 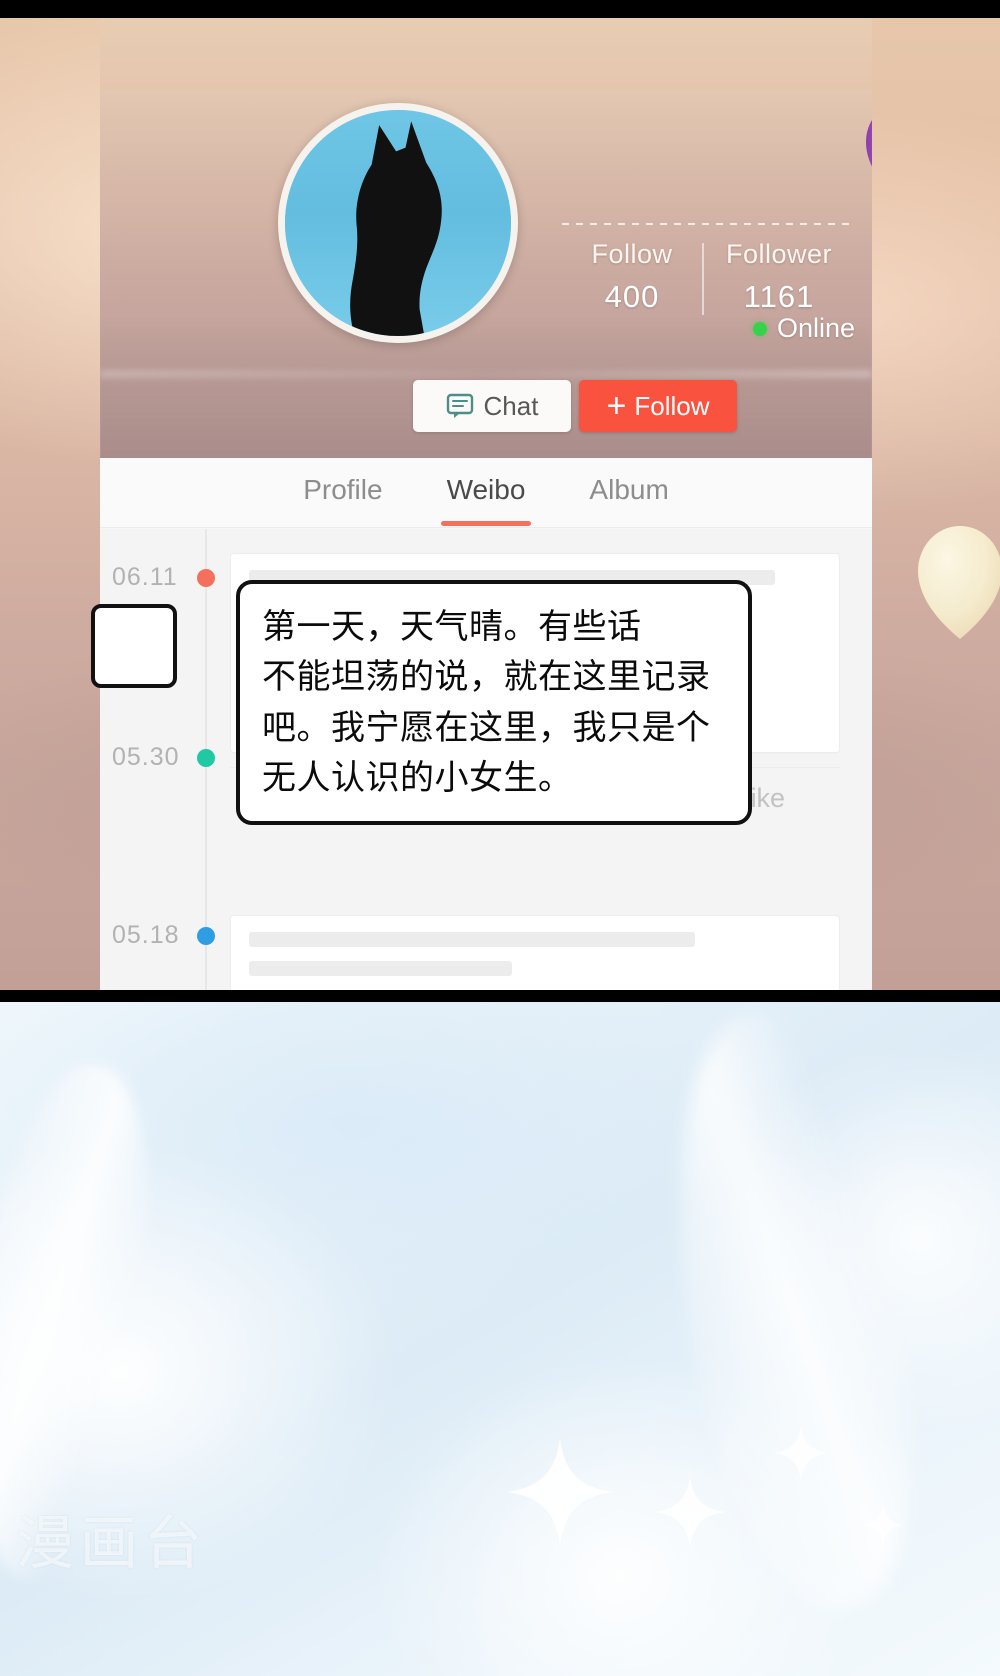 What do you see at coordinates (486, 677) in the screenshot?
I see `bubble-line: 不能坦荡的说，就在这里记录` at bounding box center [486, 677].